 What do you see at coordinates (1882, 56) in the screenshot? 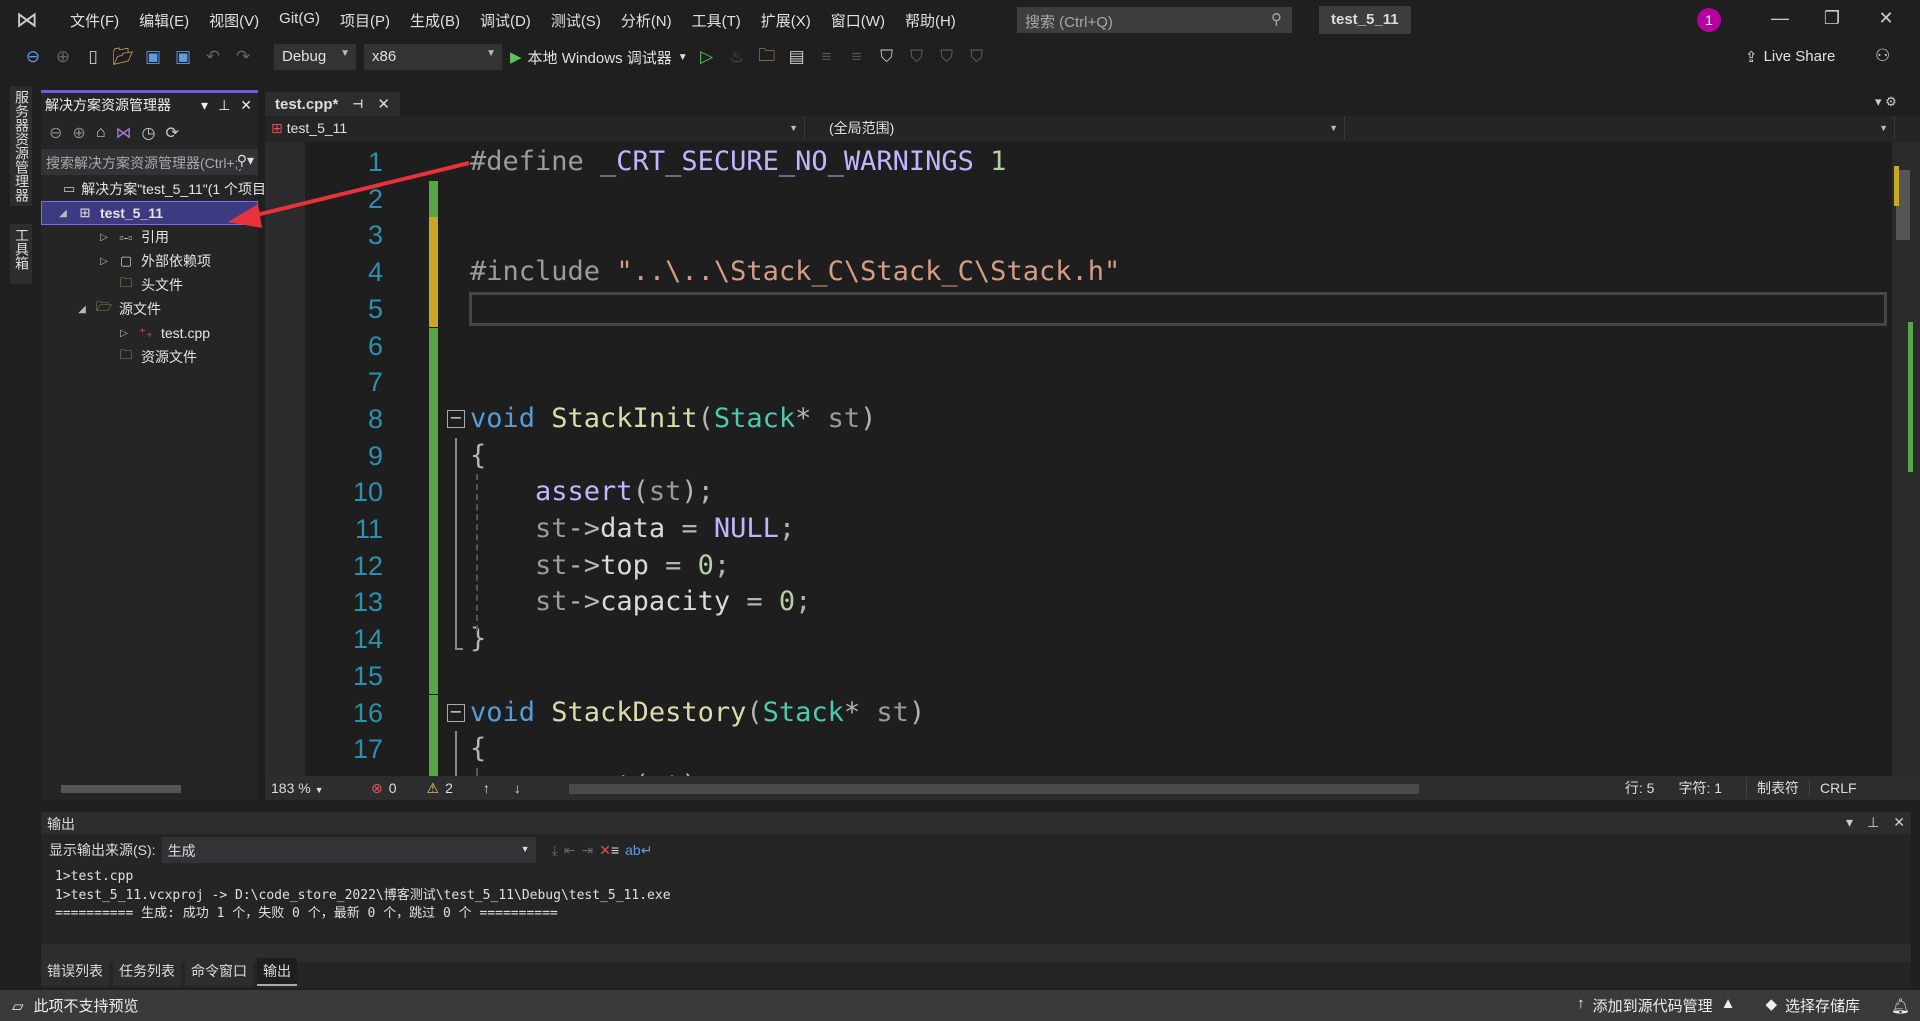
I see `feedback-icon: ⚇` at bounding box center [1882, 56].